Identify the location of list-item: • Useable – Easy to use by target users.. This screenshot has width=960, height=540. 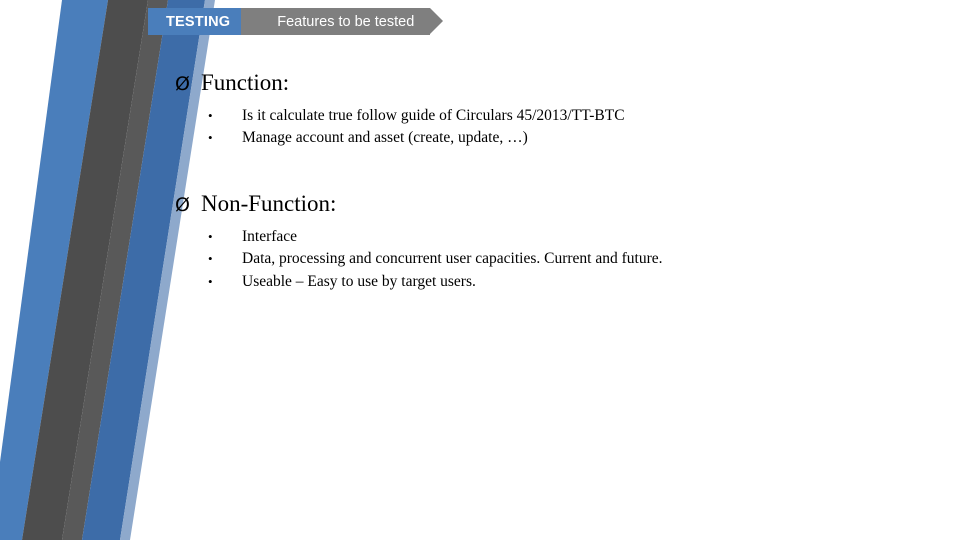
(480, 282).